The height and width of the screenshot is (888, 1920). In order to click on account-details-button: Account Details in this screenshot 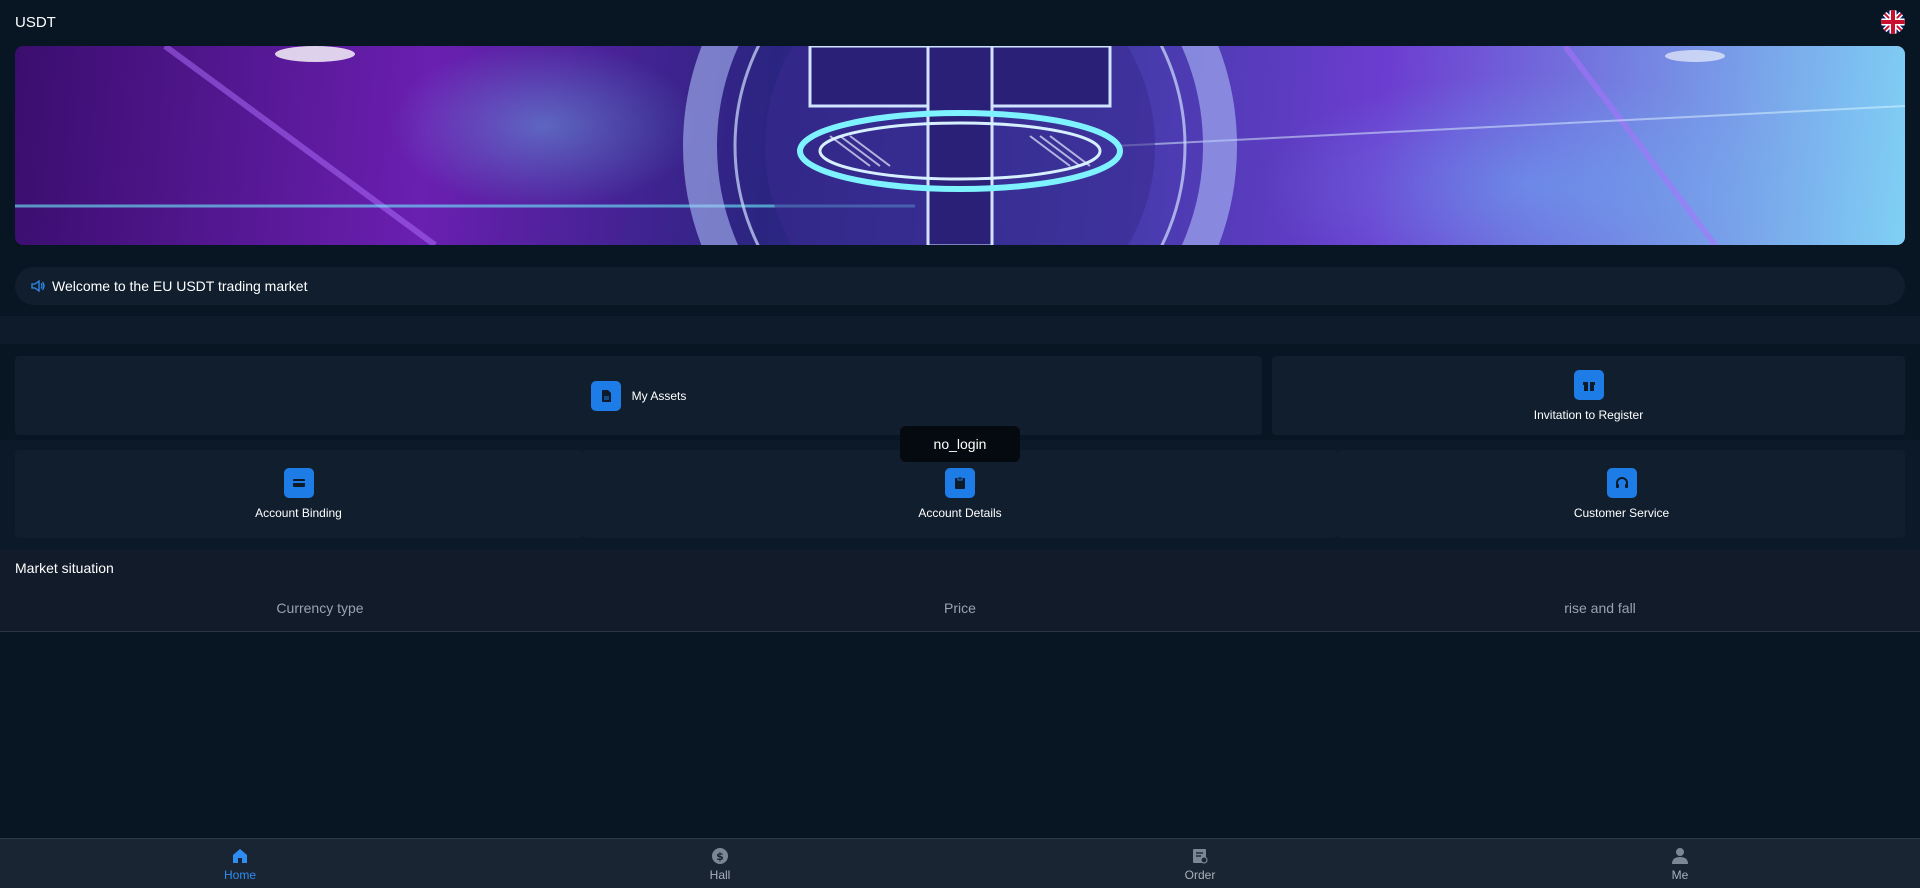, I will do `click(960, 494)`.